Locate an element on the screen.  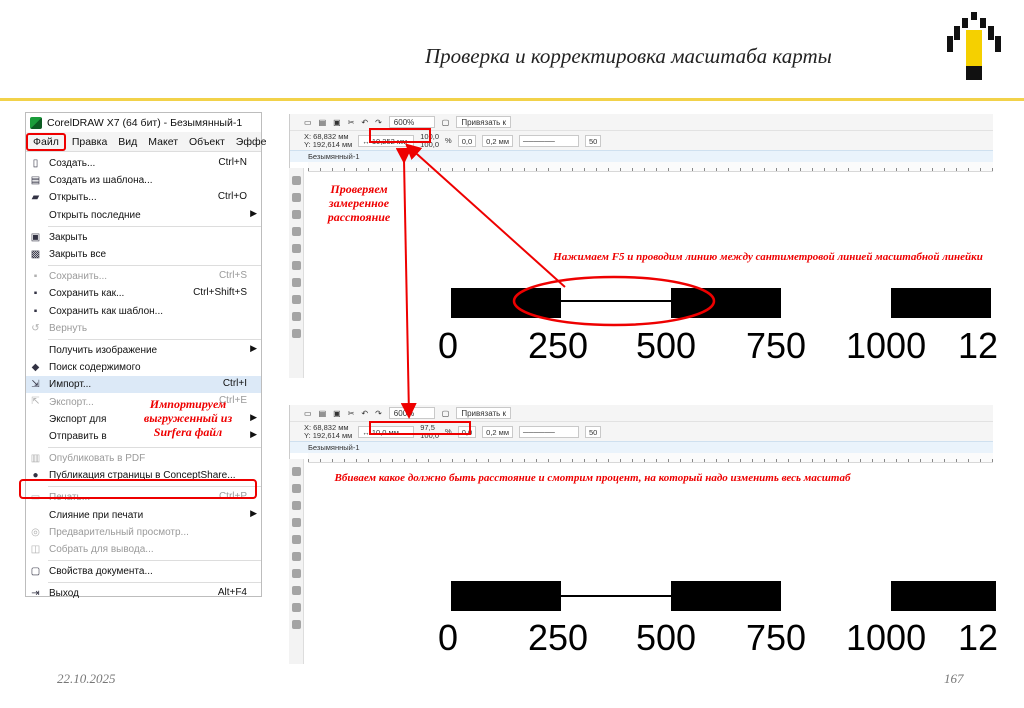
angle-field: 0,0 is located at coordinates (467, 140).